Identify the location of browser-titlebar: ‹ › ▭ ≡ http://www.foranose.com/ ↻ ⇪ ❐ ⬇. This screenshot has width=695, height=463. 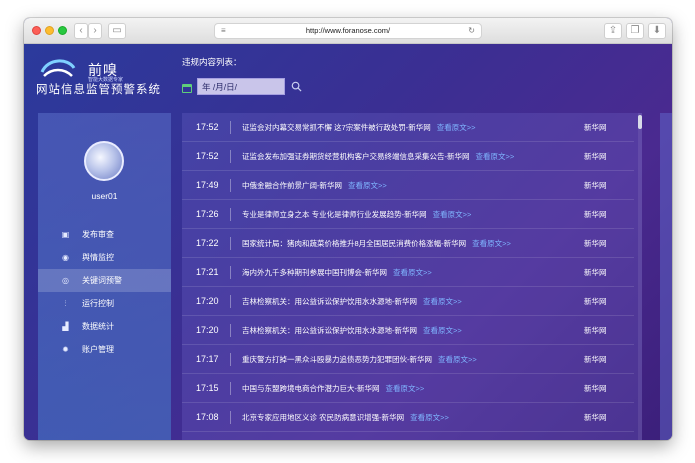
(348, 31).